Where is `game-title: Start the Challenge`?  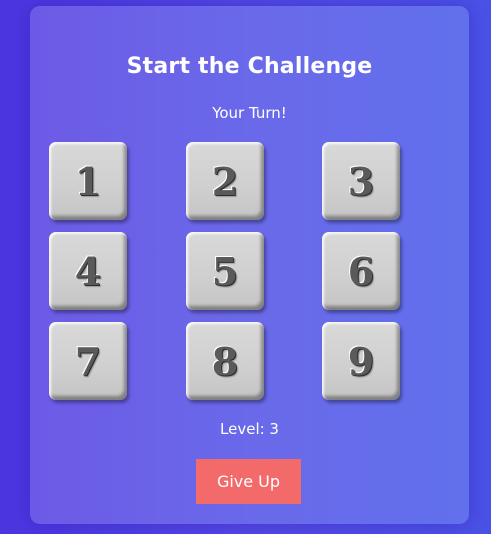
game-title: Start the Challenge is located at coordinates (249, 66).